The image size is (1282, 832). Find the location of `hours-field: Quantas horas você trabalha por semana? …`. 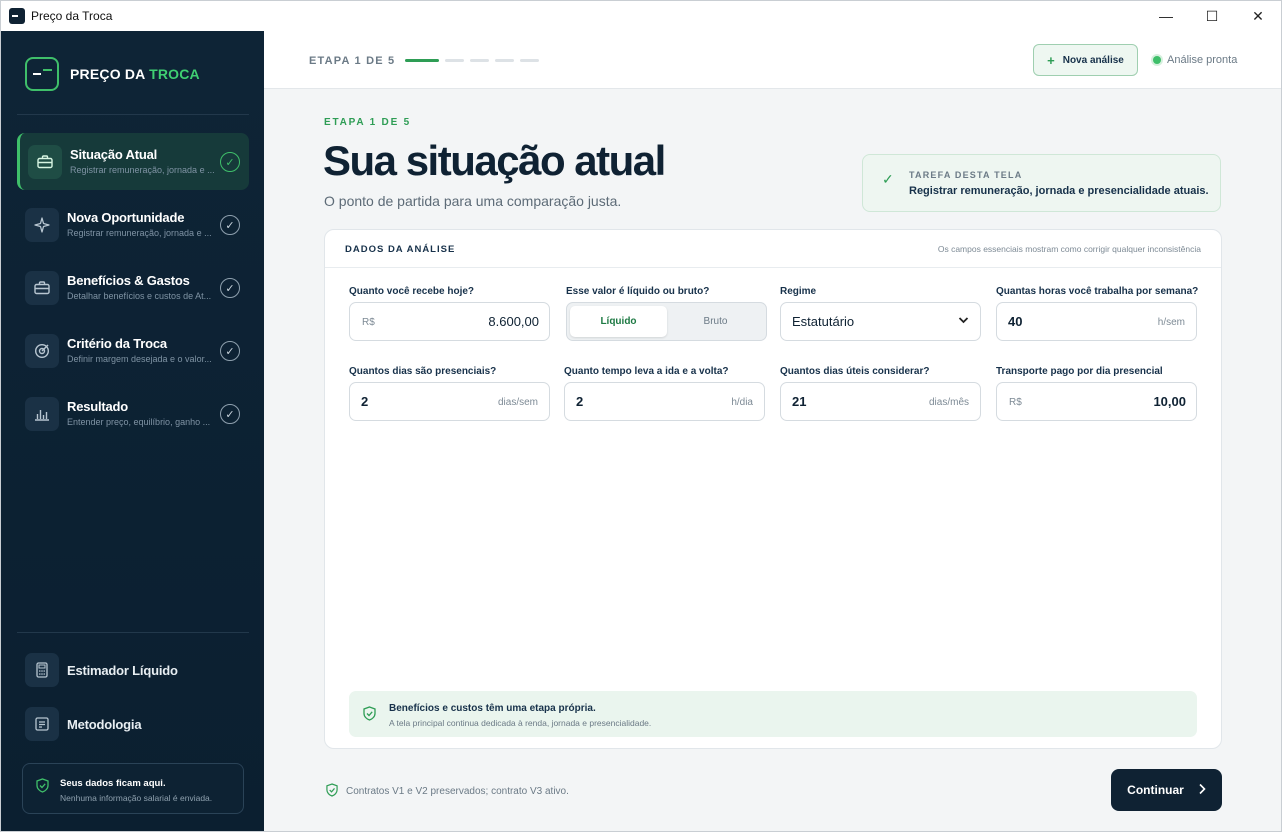

hours-field: Quantas horas você trabalha por semana? … is located at coordinates (1097, 313).